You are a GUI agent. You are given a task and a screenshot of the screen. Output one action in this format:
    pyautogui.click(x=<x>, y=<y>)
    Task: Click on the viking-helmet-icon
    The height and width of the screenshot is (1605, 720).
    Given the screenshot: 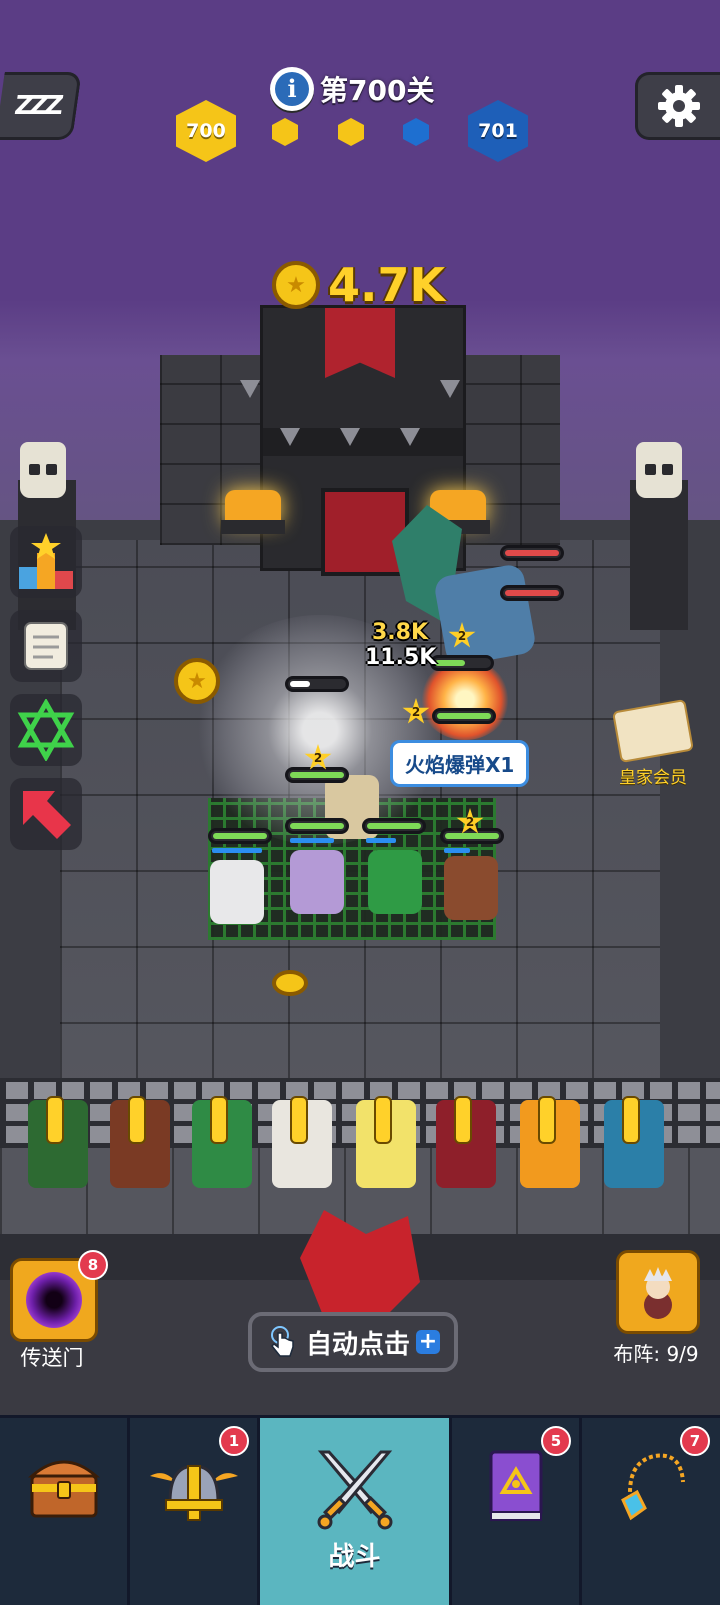 What is the action you would take?
    pyautogui.click(x=193, y=1492)
    